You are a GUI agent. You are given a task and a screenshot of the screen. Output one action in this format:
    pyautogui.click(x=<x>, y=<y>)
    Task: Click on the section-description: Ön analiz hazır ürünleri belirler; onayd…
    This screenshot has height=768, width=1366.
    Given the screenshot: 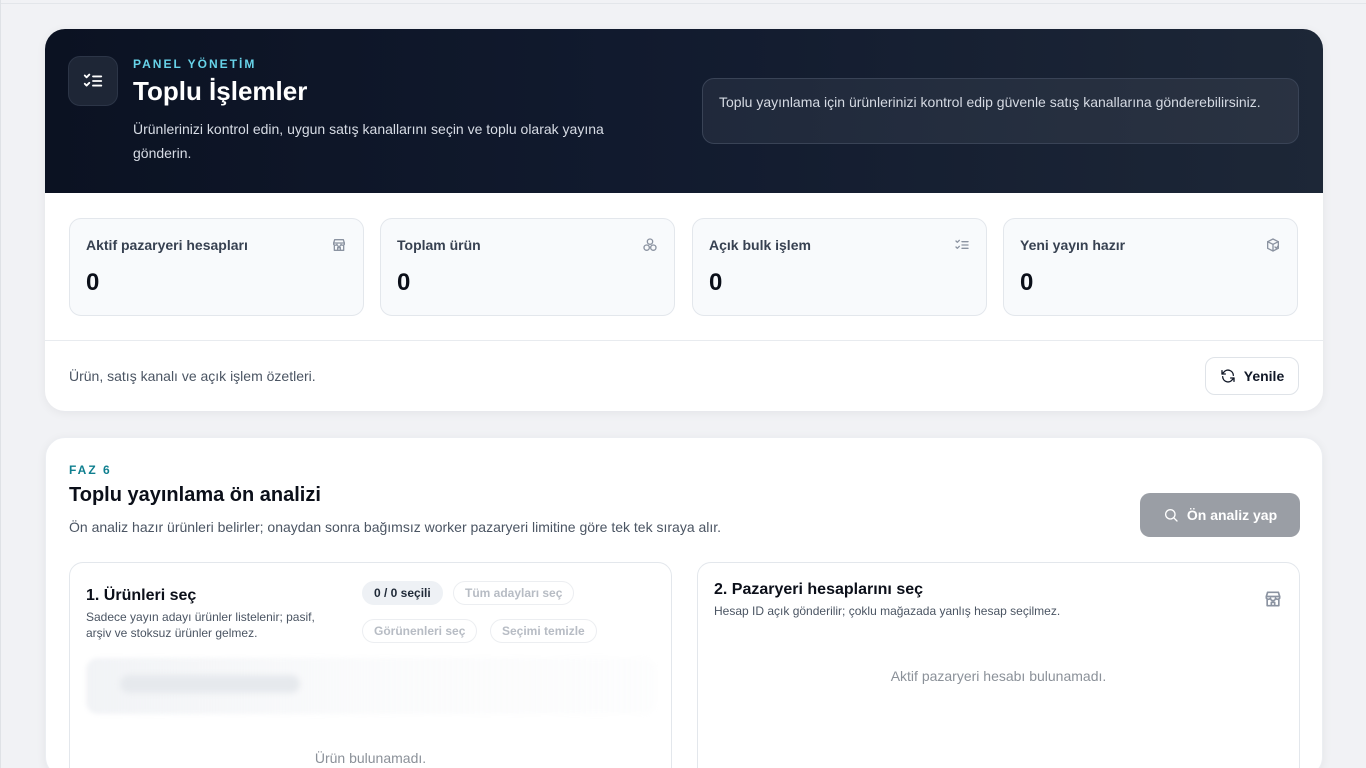 What is the action you would take?
    pyautogui.click(x=395, y=527)
    